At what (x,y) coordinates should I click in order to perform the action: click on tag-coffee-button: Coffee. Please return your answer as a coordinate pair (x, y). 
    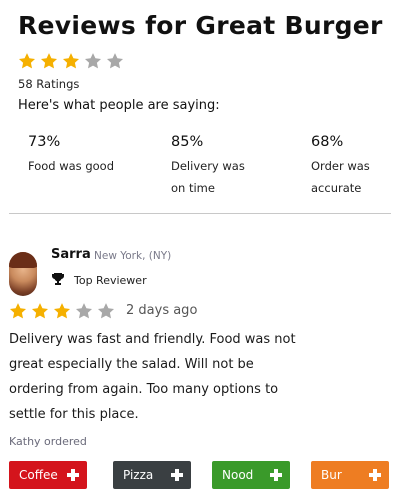
    Looking at the image, I should click on (48, 475).